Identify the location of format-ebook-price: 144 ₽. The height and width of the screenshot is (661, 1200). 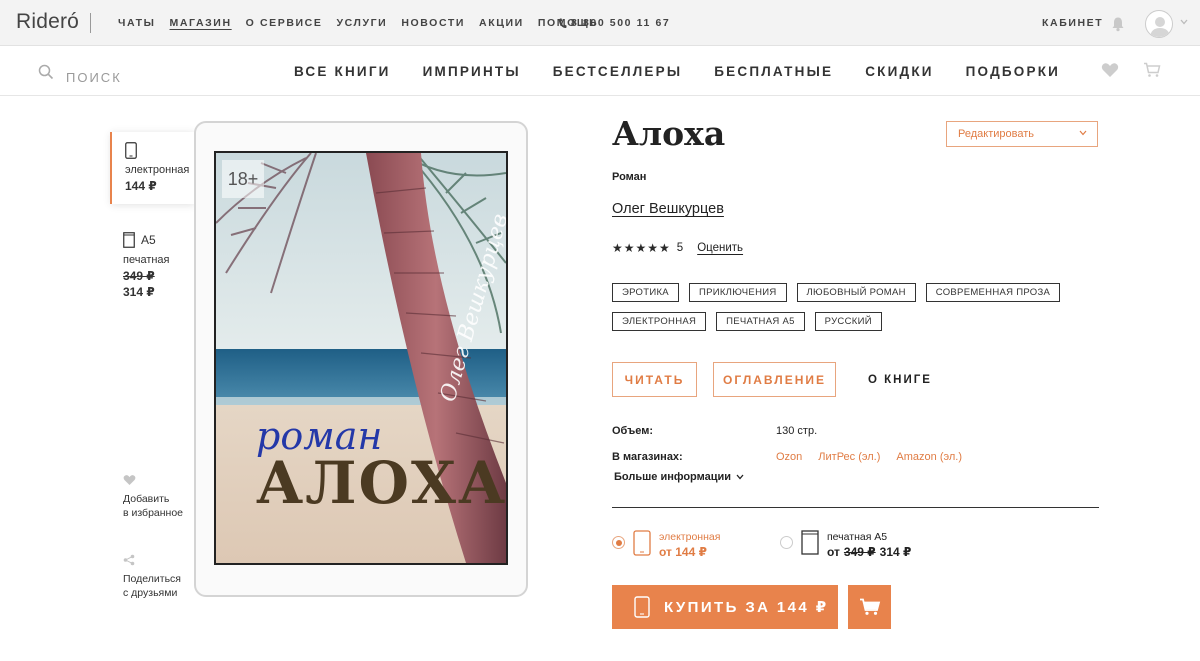
(141, 186).